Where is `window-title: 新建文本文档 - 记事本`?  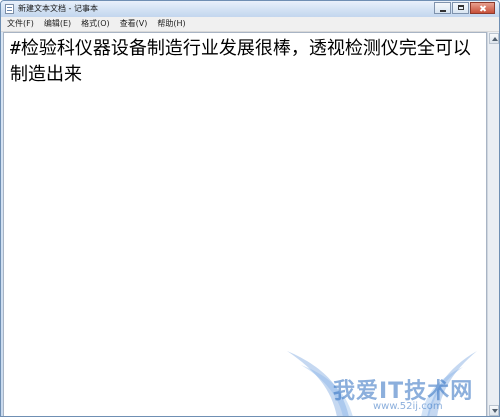 window-title: 新建文本文档 - 记事本 is located at coordinates (58, 8).